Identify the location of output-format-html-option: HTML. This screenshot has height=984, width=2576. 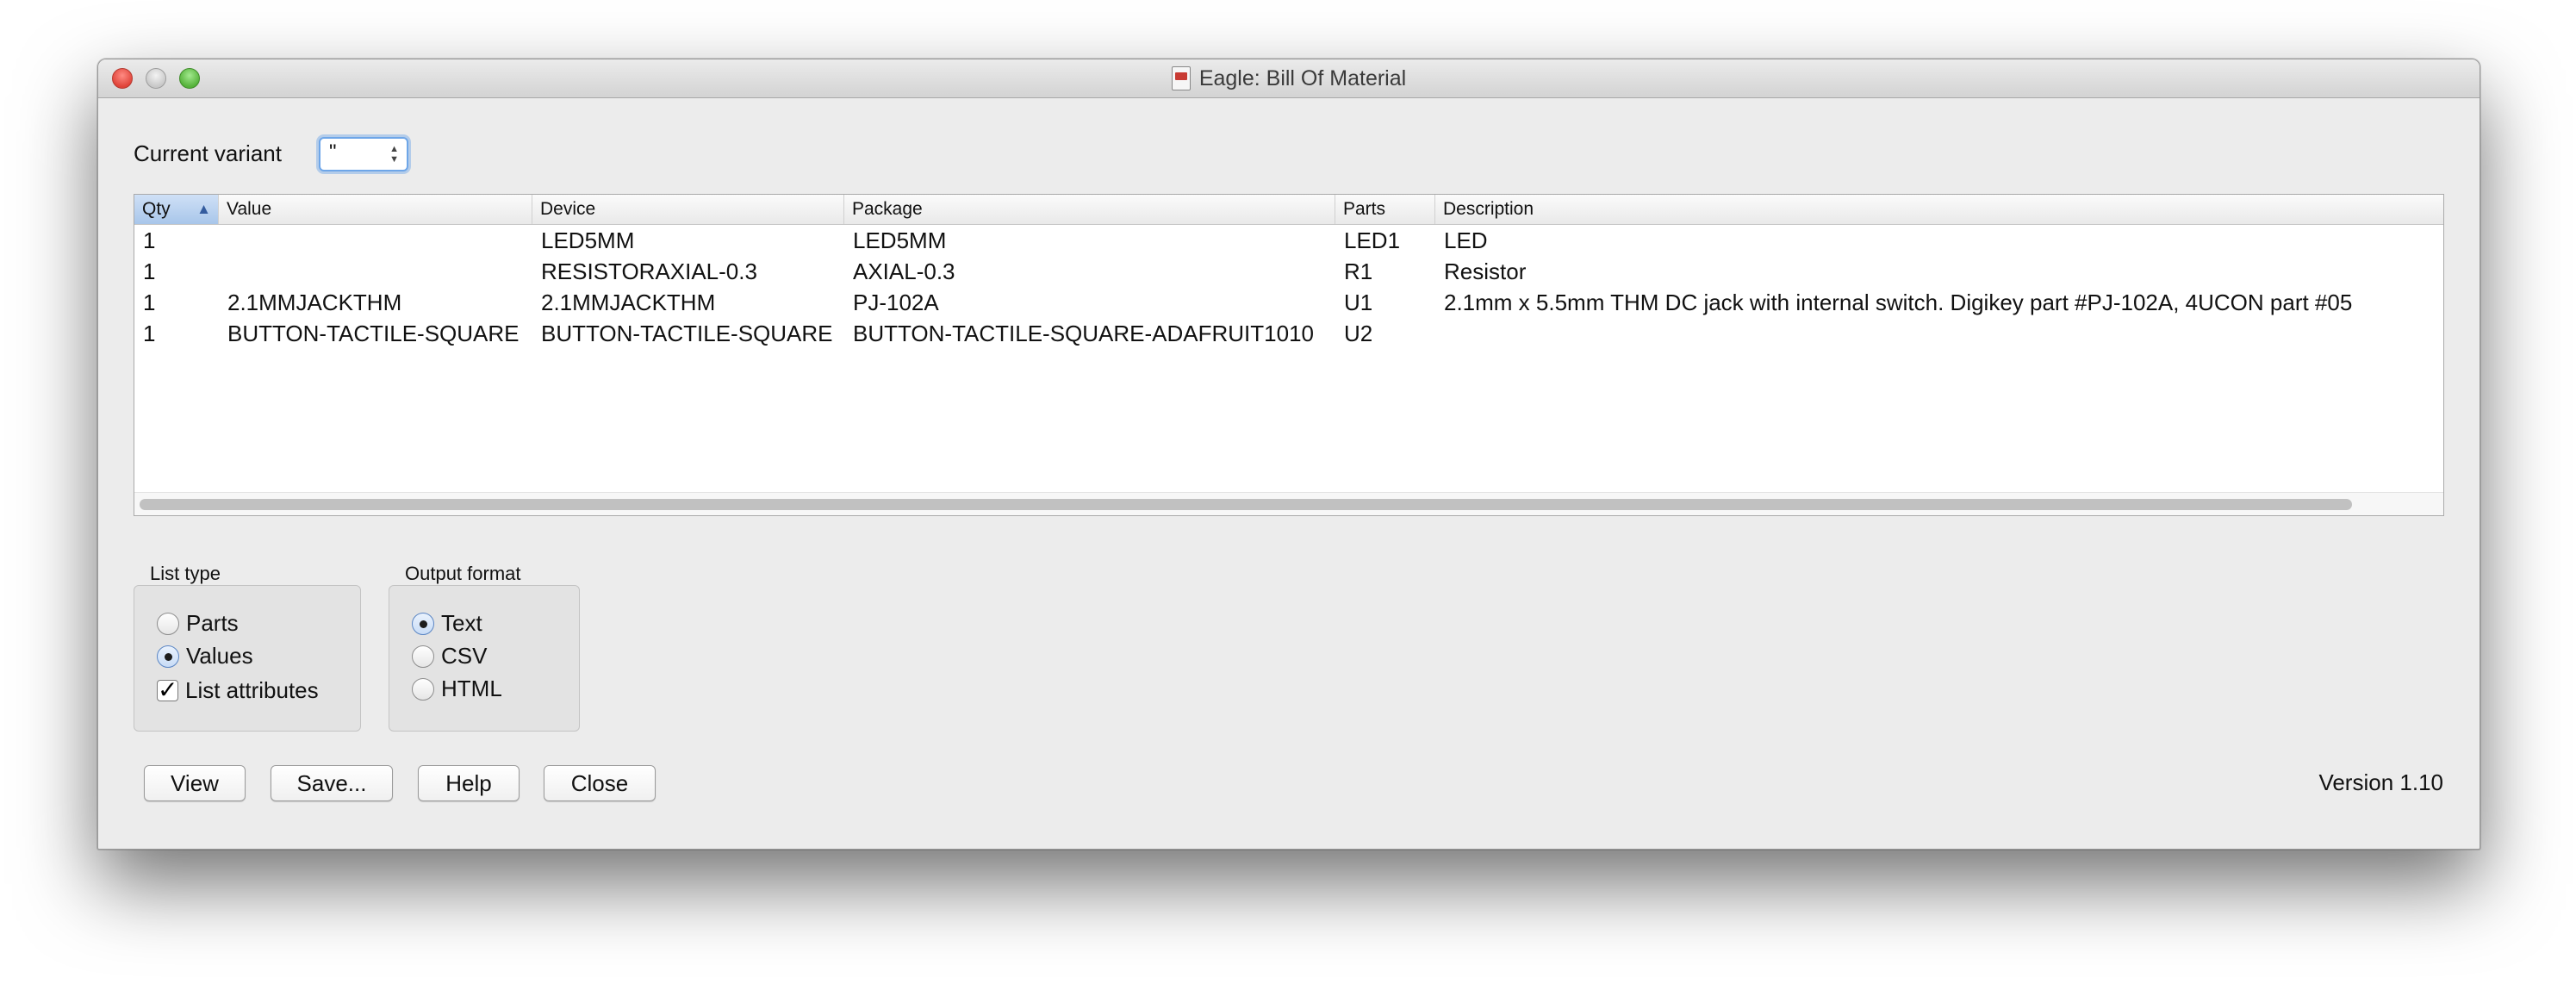
(457, 689).